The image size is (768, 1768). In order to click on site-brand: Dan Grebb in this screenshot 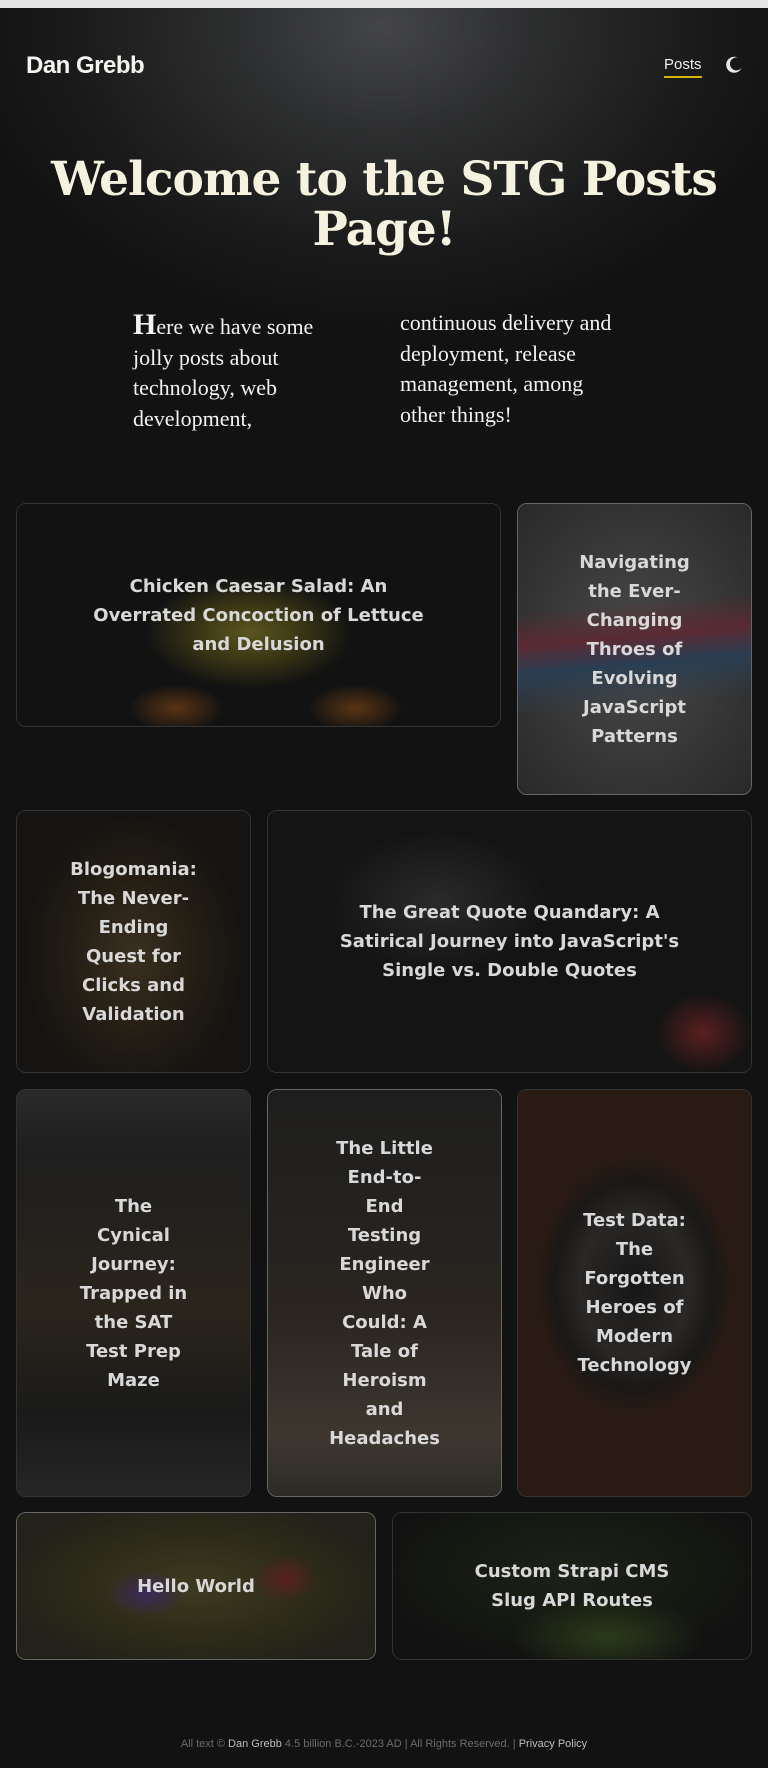, I will do `click(85, 66)`.